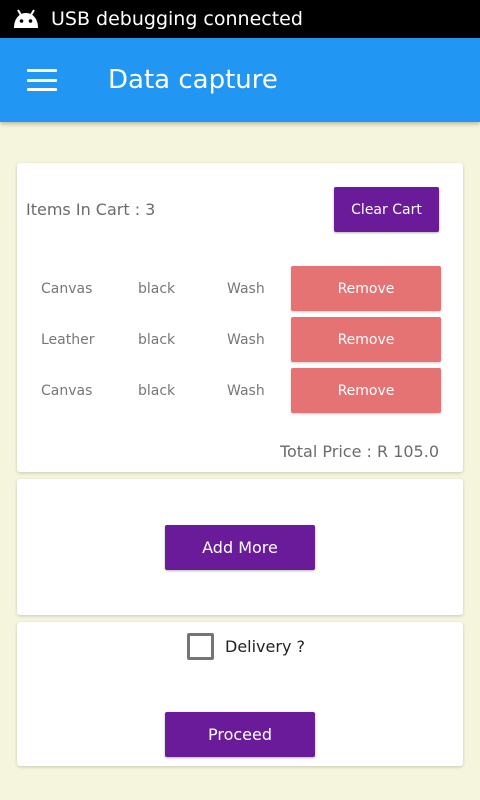 The image size is (480, 800). I want to click on app-bar: Data capture, so click(240, 80).